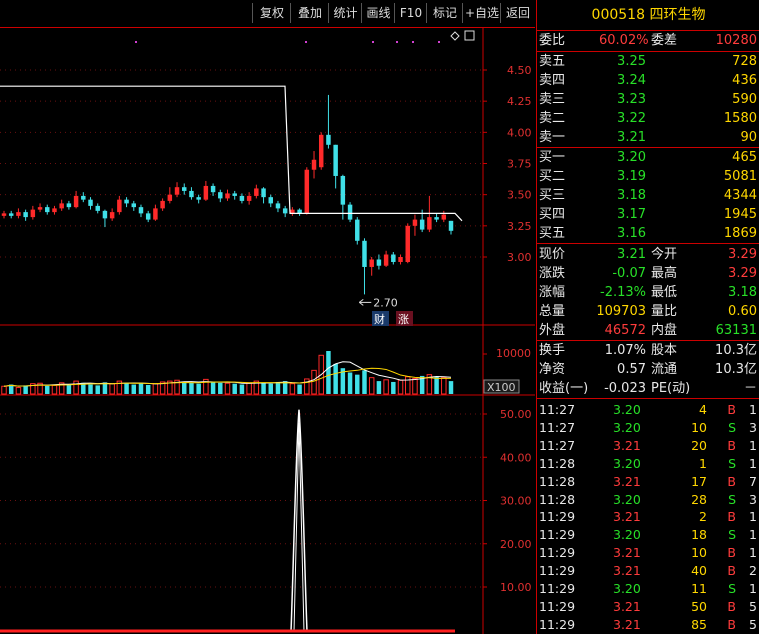 This screenshot has width=759, height=634. Describe the element at coordinates (310, 13) in the screenshot. I see `overlay-button: 叠加` at that location.